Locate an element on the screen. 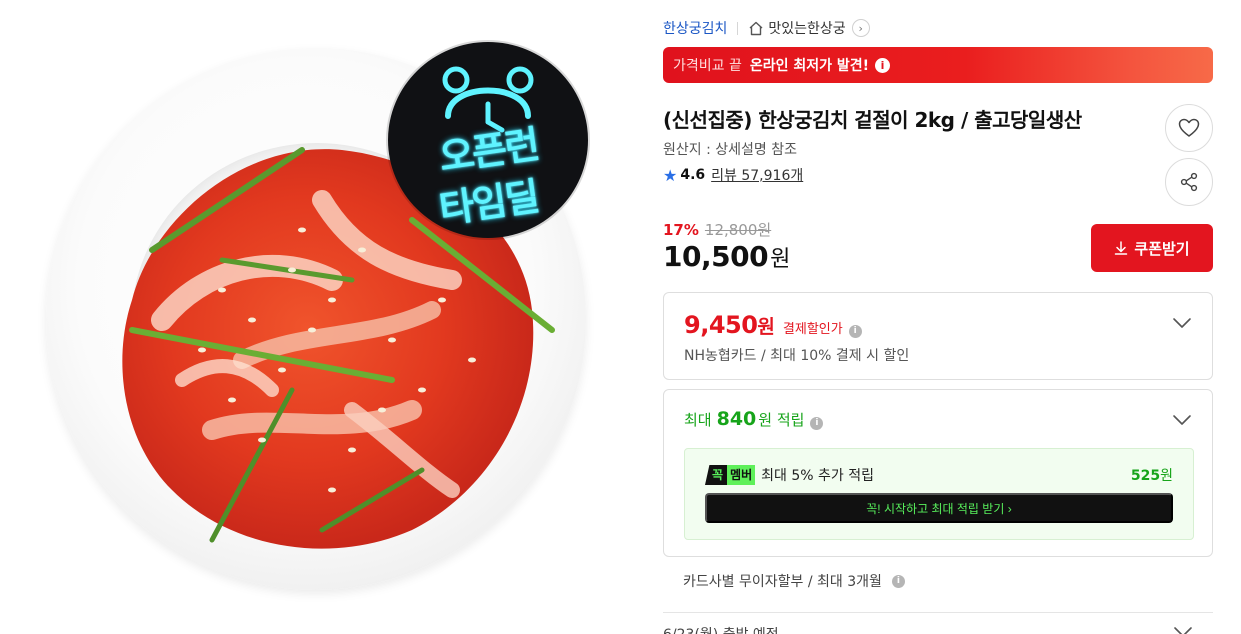 The image size is (1241, 634). share-button is located at coordinates (1189, 182).